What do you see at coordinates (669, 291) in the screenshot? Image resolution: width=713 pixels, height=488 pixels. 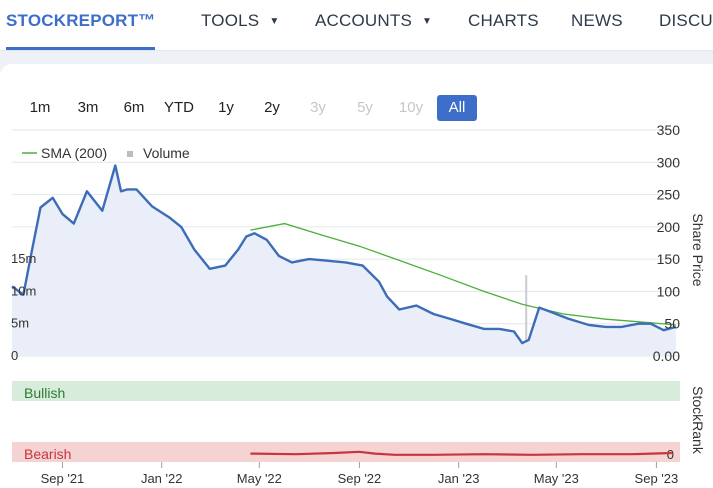 I see `price-tick-label: 100` at bounding box center [669, 291].